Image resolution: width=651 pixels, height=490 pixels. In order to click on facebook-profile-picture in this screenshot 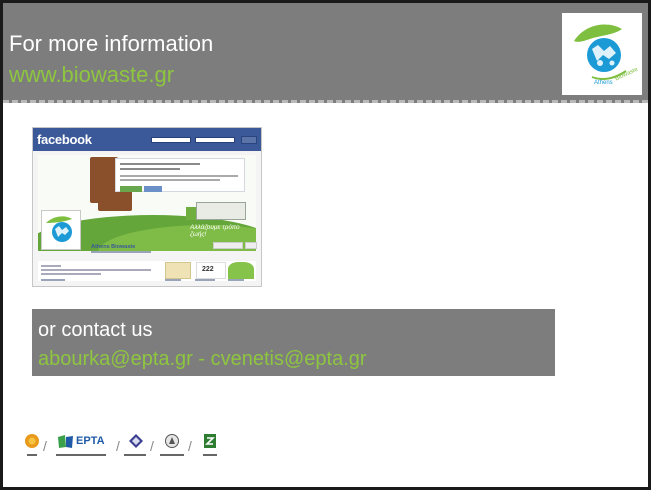, I will do `click(61, 230)`.